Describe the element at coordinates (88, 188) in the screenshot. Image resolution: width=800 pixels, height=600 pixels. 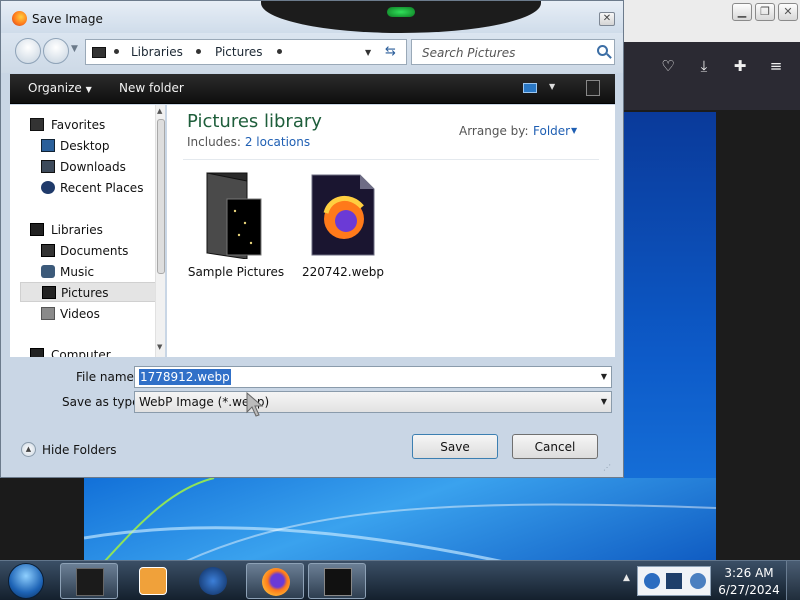
I see `nav-item-recent-places: Recent Places` at that location.